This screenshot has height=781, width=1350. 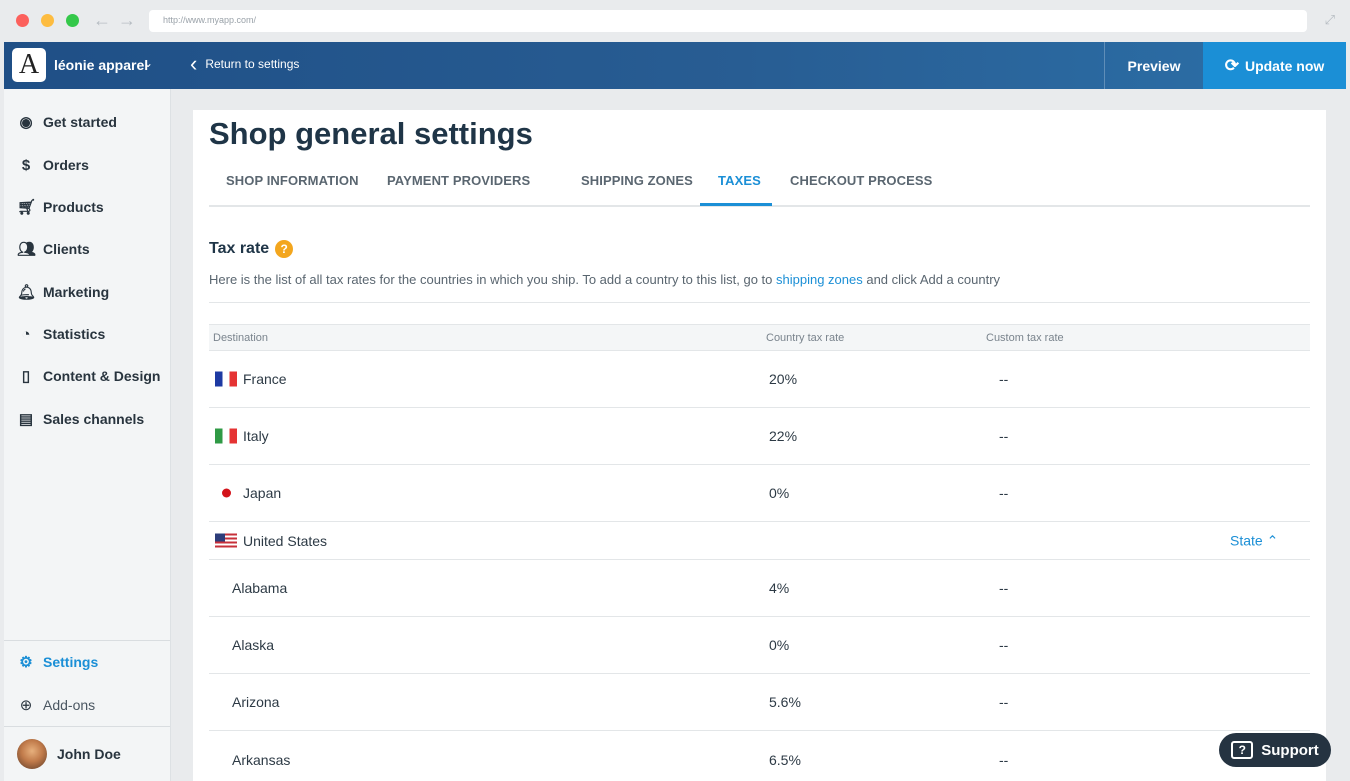 What do you see at coordinates (87, 165) in the screenshot?
I see `sidebar-item-orders: $ Orders` at bounding box center [87, 165].